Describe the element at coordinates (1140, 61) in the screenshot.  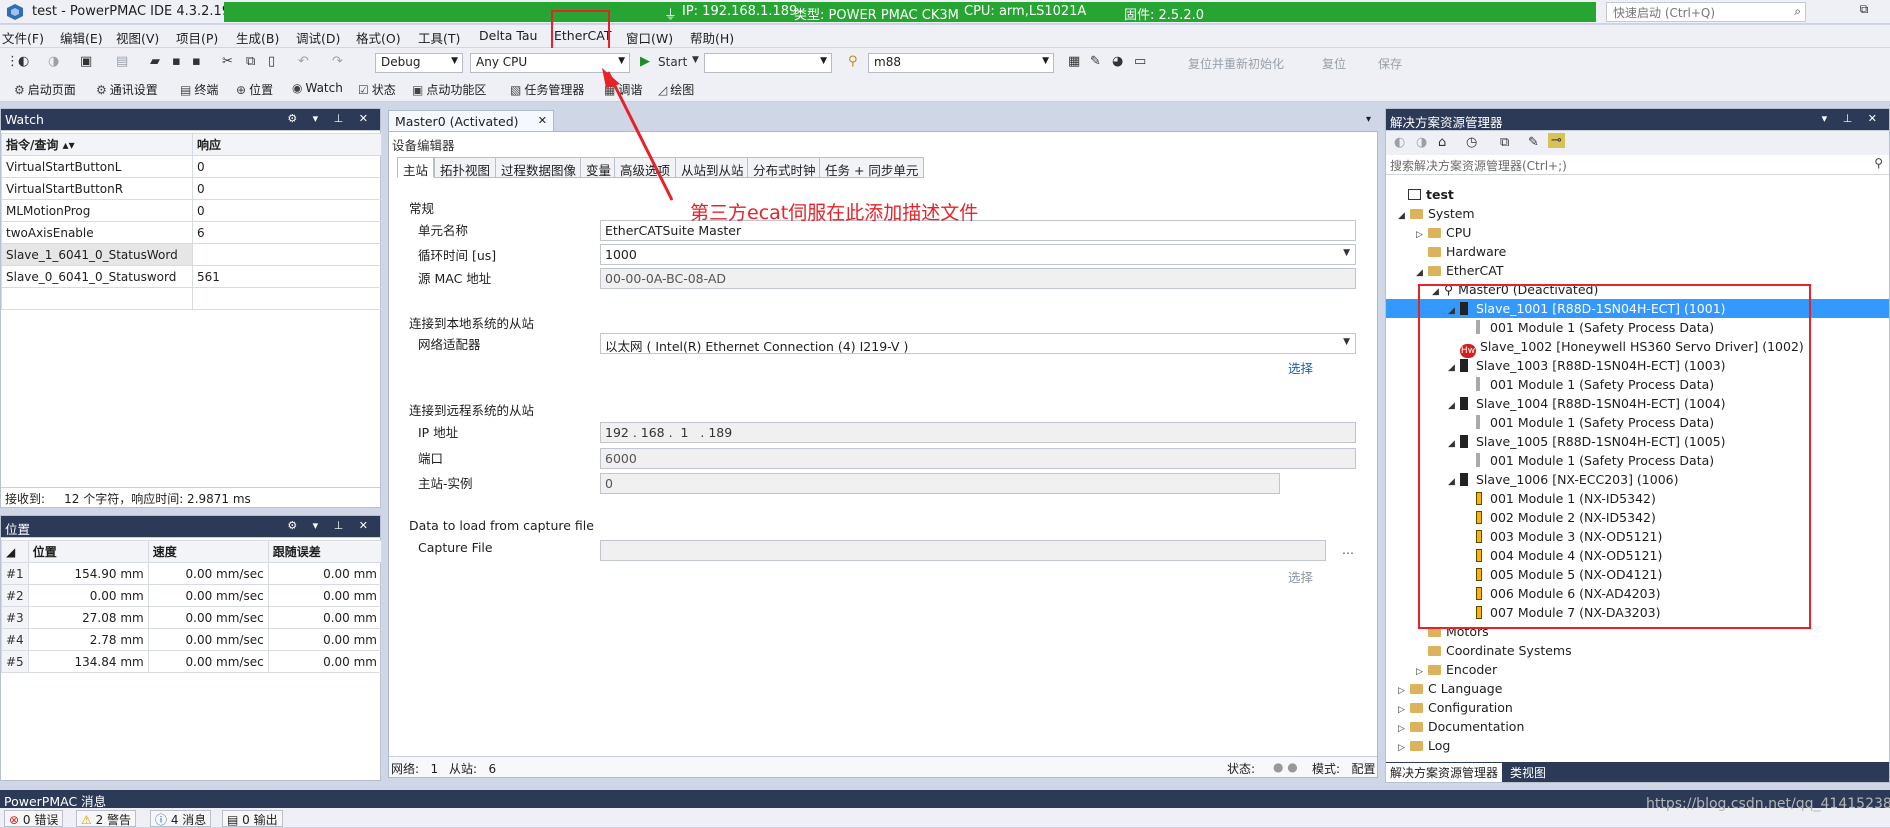
I see `terminal-icon: ▭` at that location.